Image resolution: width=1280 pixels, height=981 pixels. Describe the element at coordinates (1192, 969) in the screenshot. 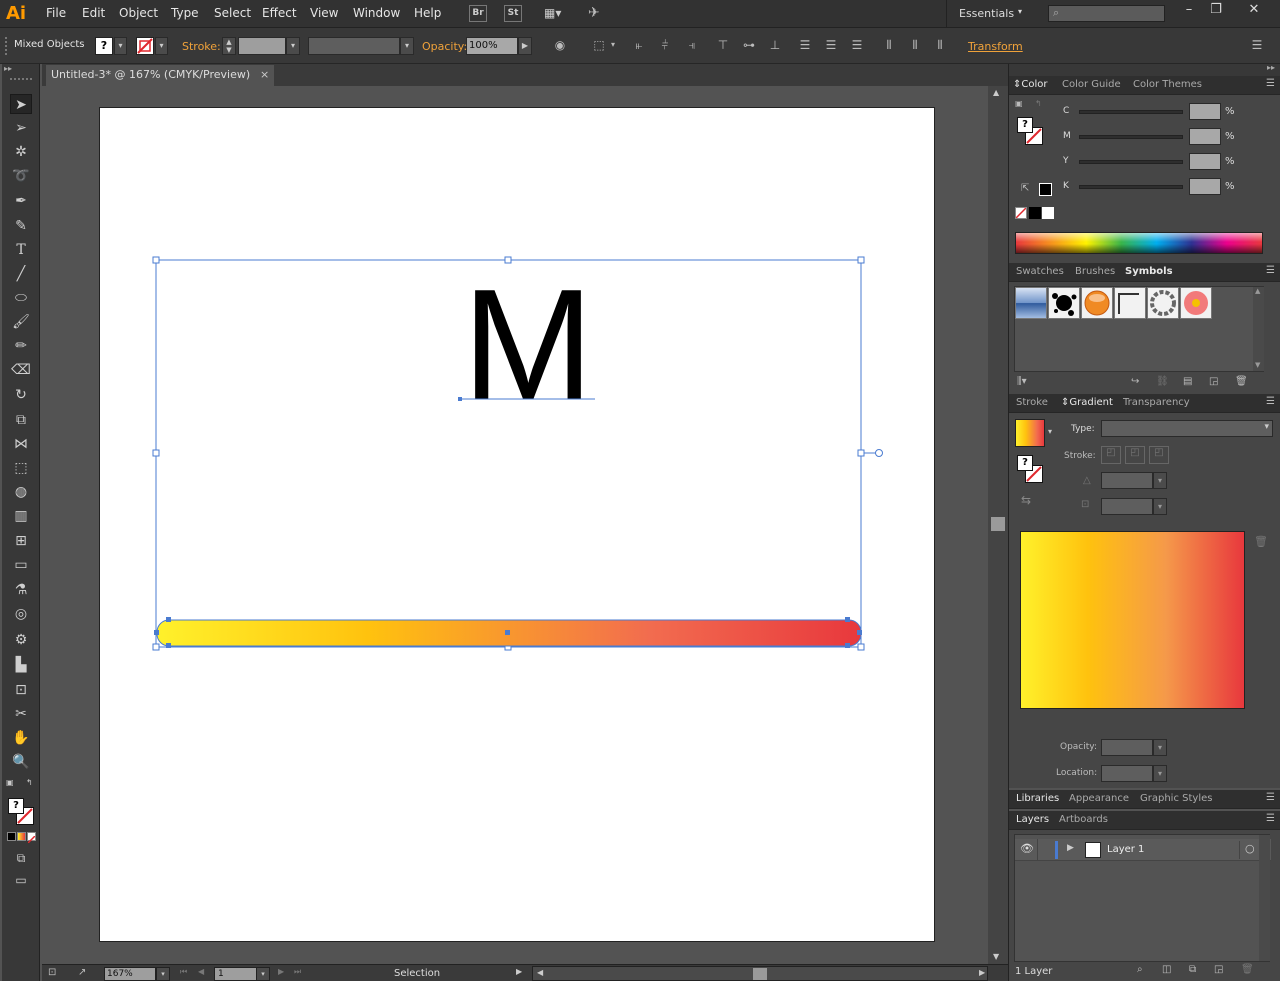

I see `new-sublayer-icon: ⧉` at that location.